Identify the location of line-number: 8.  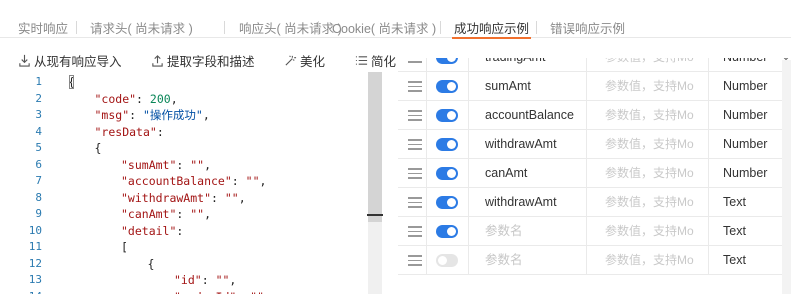
(38, 197).